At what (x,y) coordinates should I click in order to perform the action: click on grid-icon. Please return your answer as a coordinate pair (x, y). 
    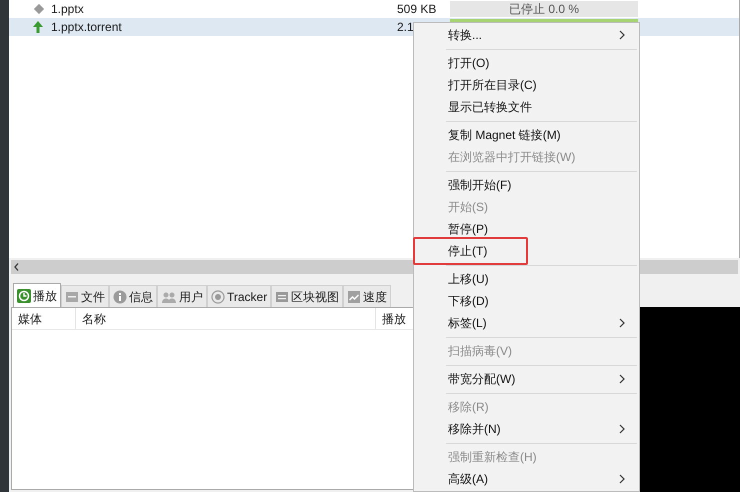
    Looking at the image, I should click on (282, 297).